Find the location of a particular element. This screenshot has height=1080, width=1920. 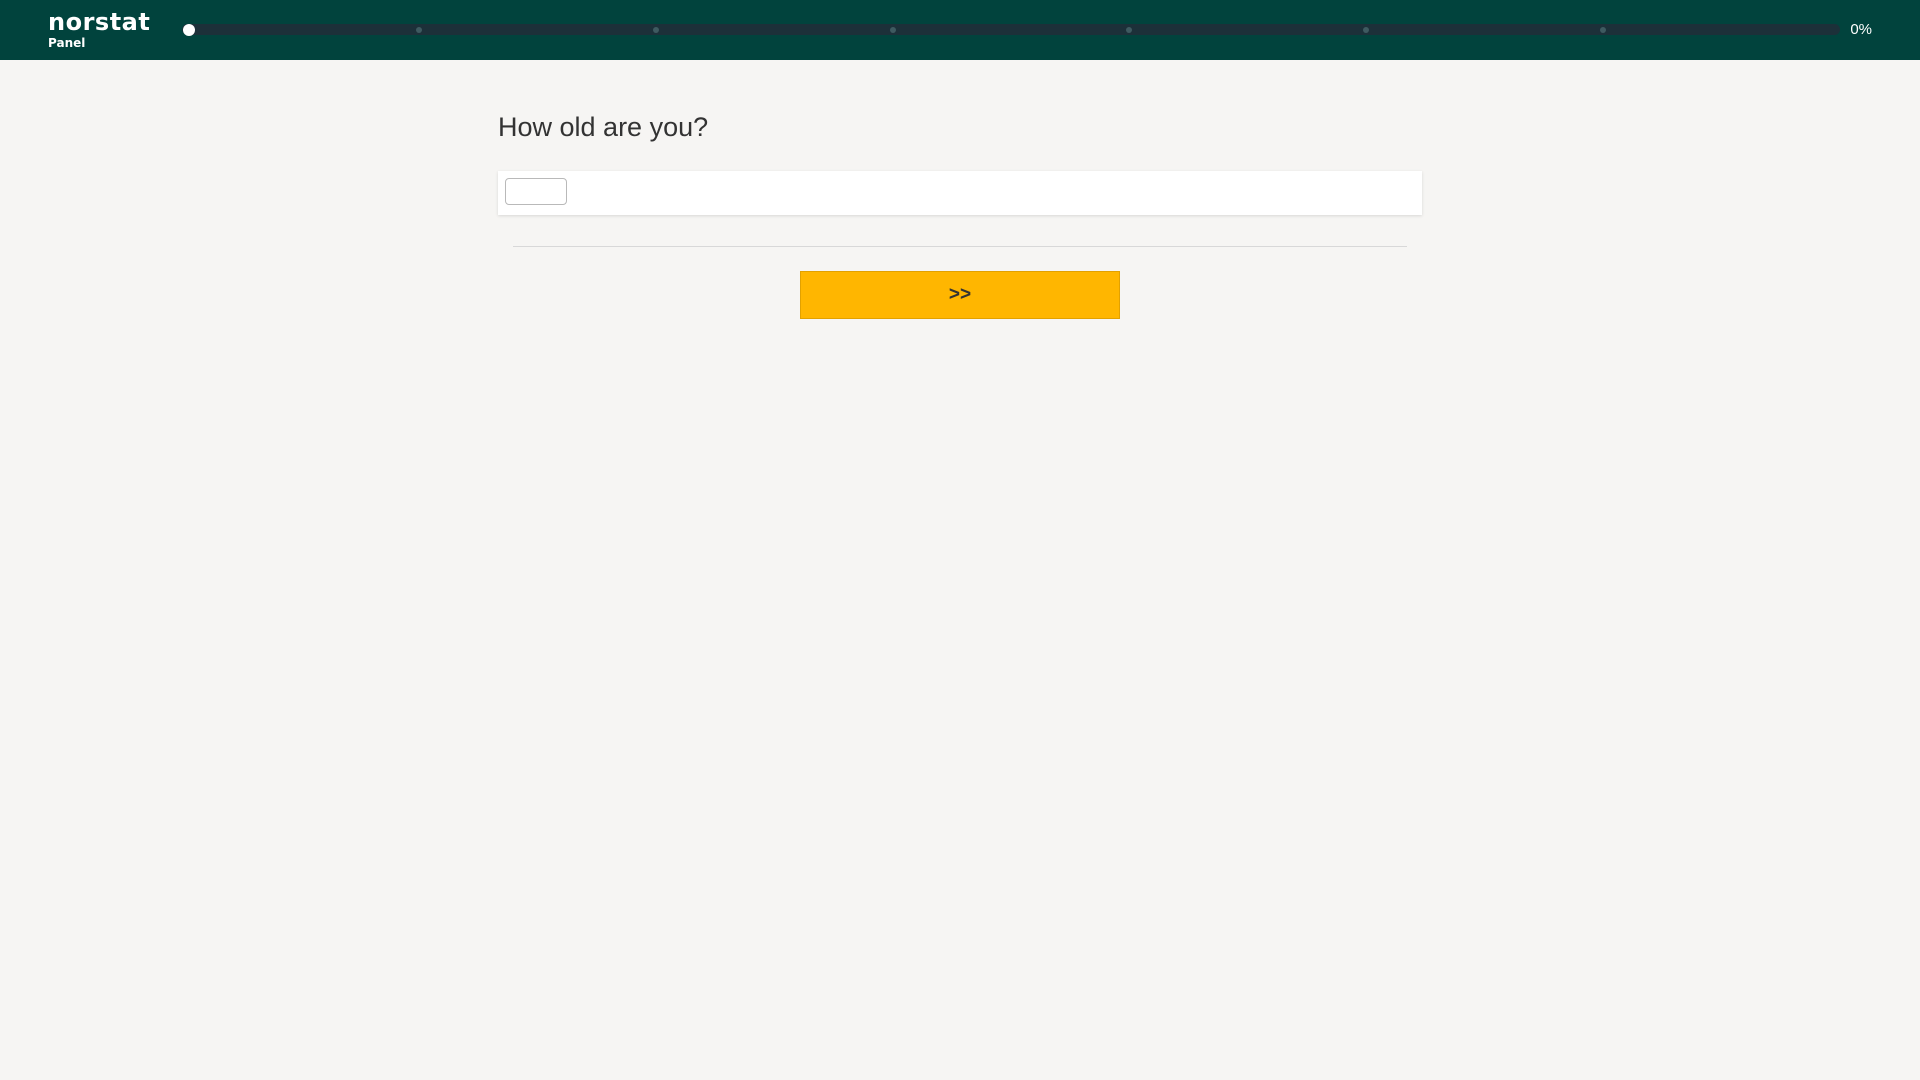

top-bar: norstat Panel 0% is located at coordinates (960, 30).